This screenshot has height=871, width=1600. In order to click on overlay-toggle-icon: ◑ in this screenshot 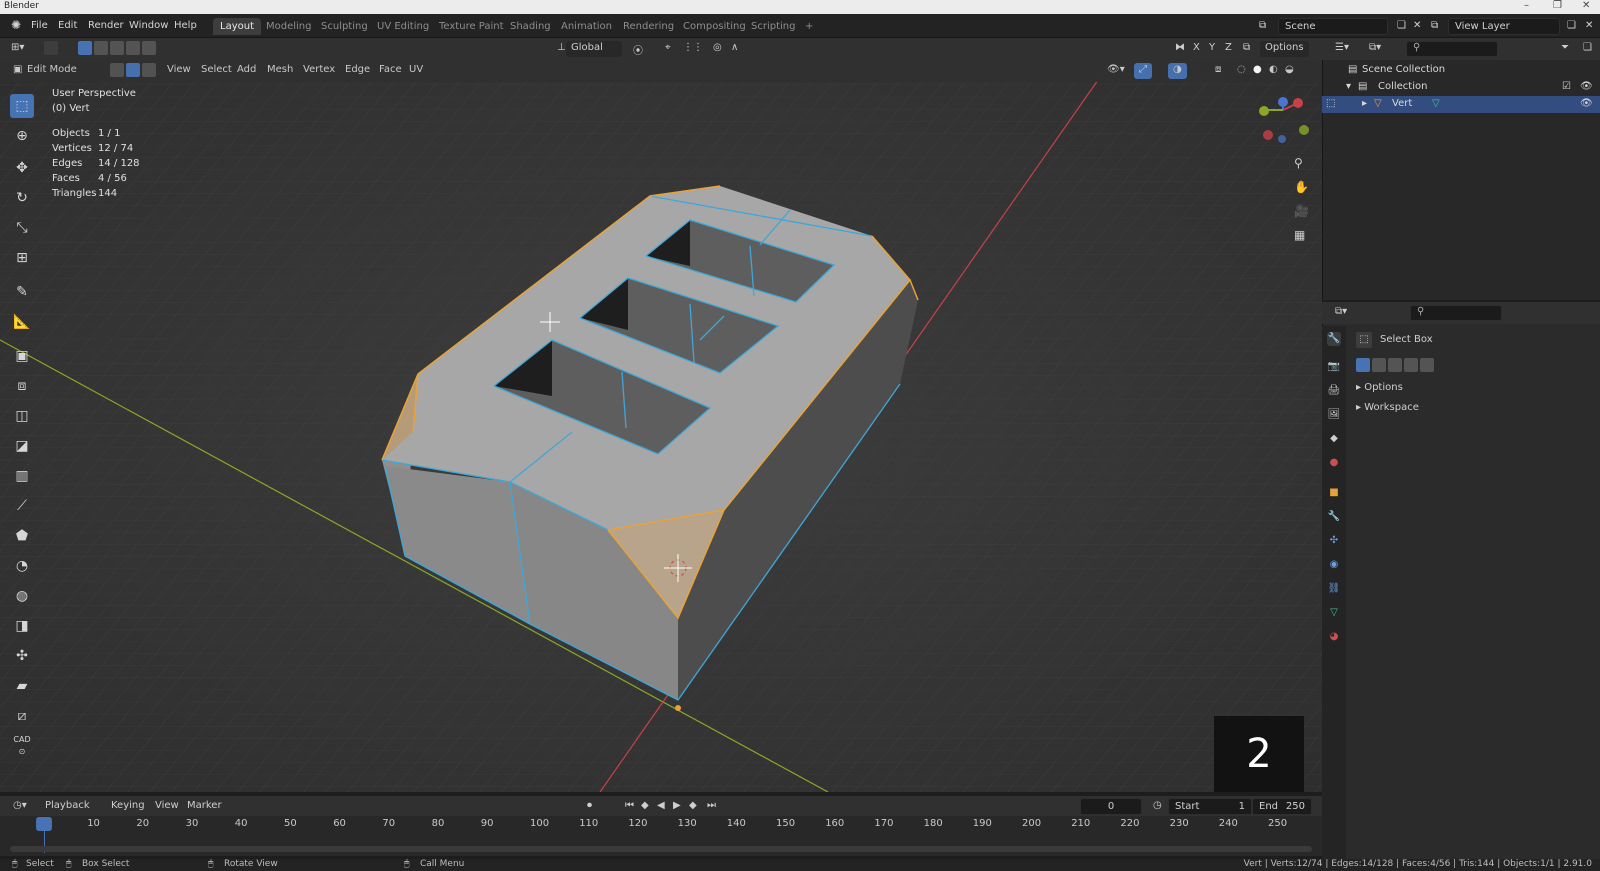, I will do `click(1177, 71)`.